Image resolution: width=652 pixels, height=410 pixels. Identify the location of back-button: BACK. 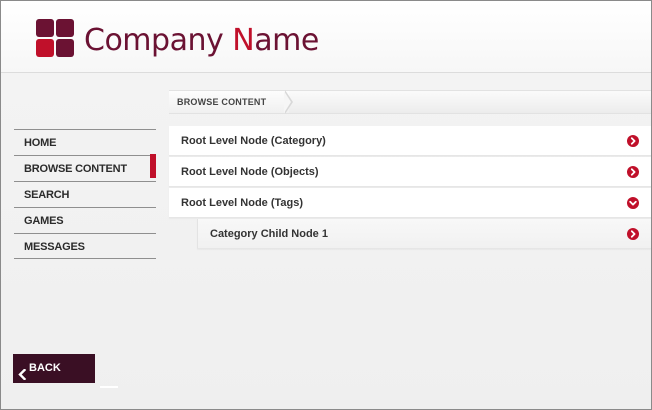
(54, 368).